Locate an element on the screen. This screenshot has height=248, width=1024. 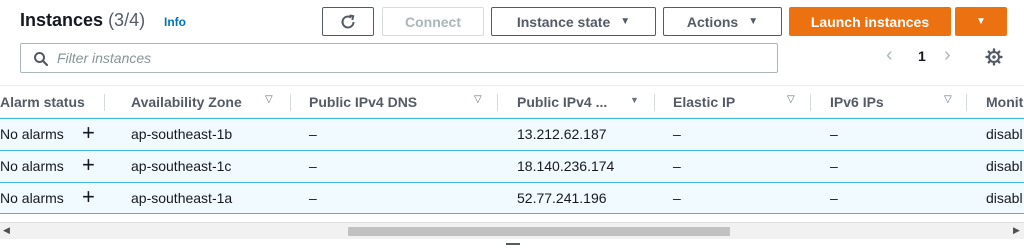
connect-label: Connect is located at coordinates (433, 21).